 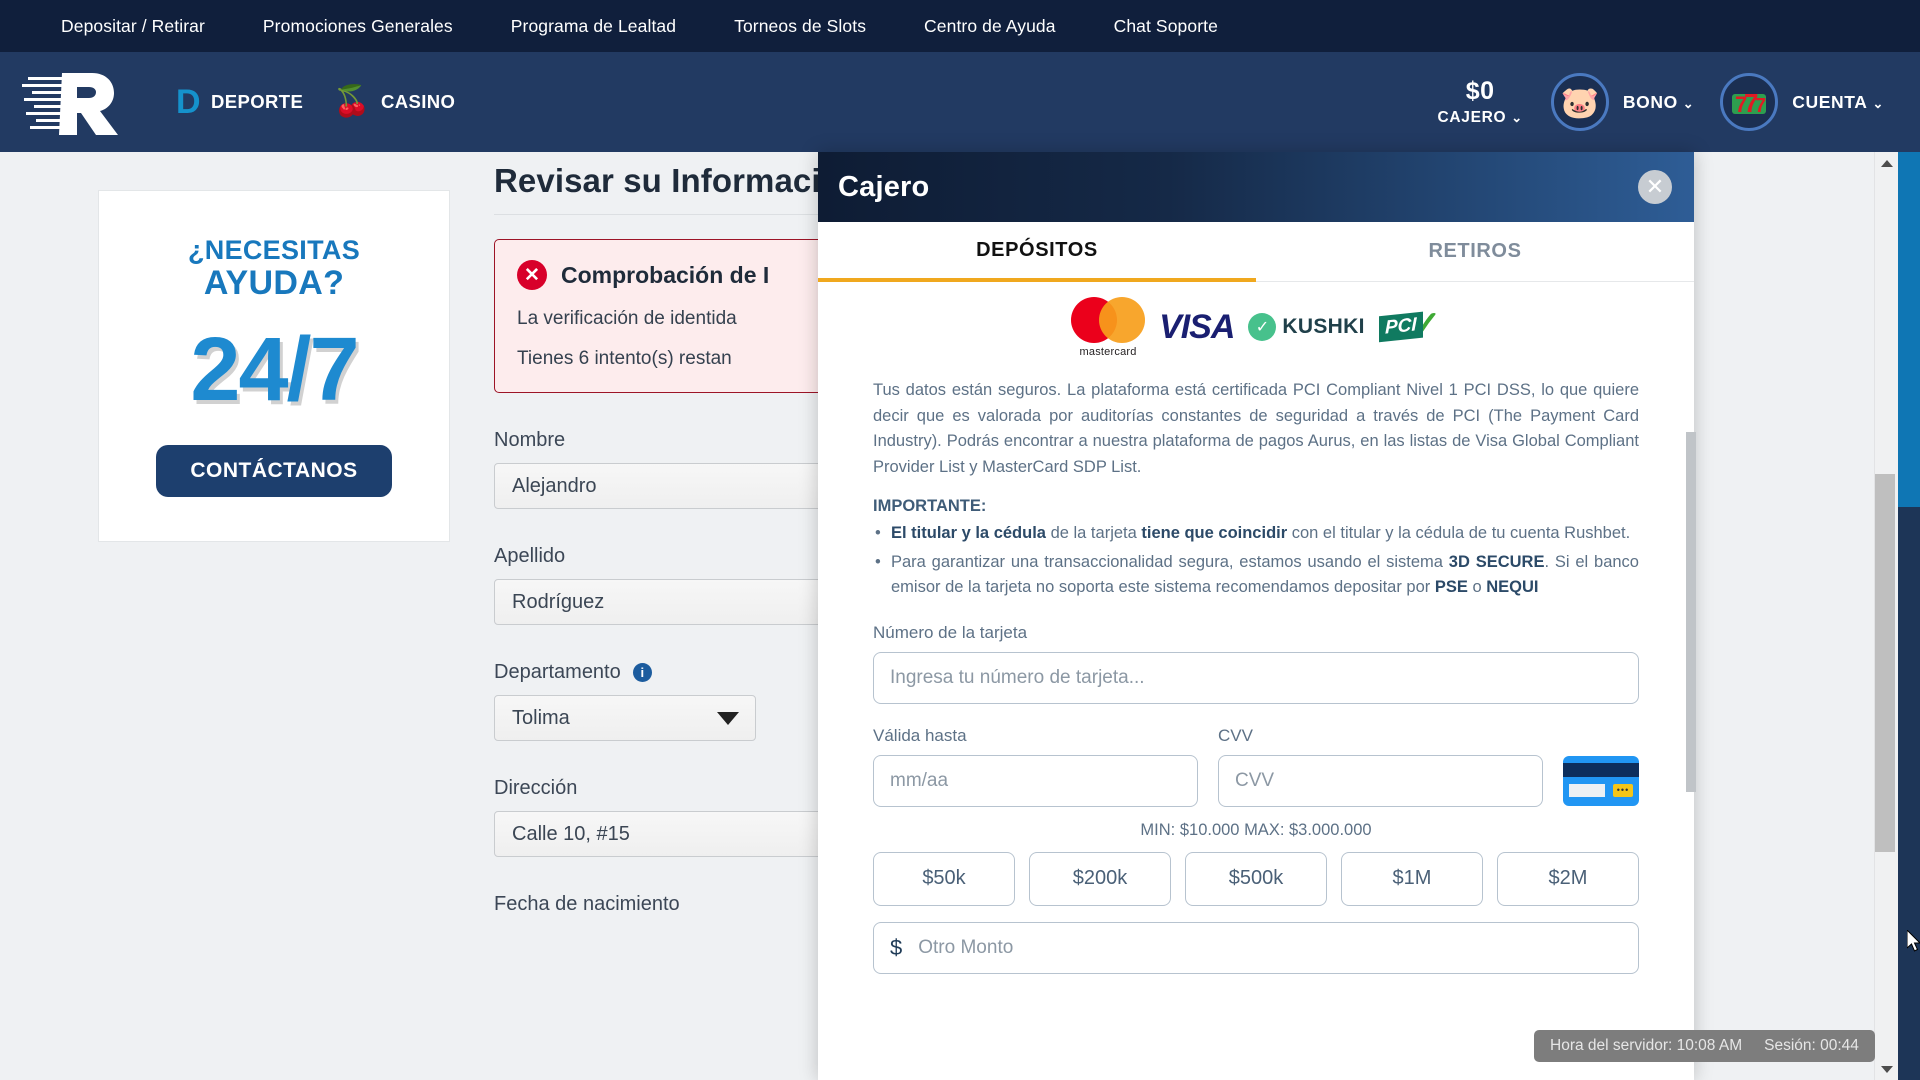 What do you see at coordinates (541, 717) in the screenshot?
I see `field-departamento-value: Tolima` at bounding box center [541, 717].